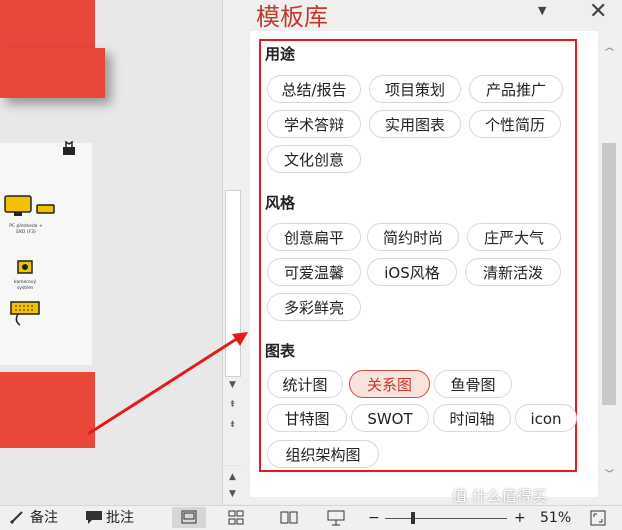 This screenshot has width=622, height=530. I want to click on tag-creative-flat: 创意扁平, so click(314, 237).